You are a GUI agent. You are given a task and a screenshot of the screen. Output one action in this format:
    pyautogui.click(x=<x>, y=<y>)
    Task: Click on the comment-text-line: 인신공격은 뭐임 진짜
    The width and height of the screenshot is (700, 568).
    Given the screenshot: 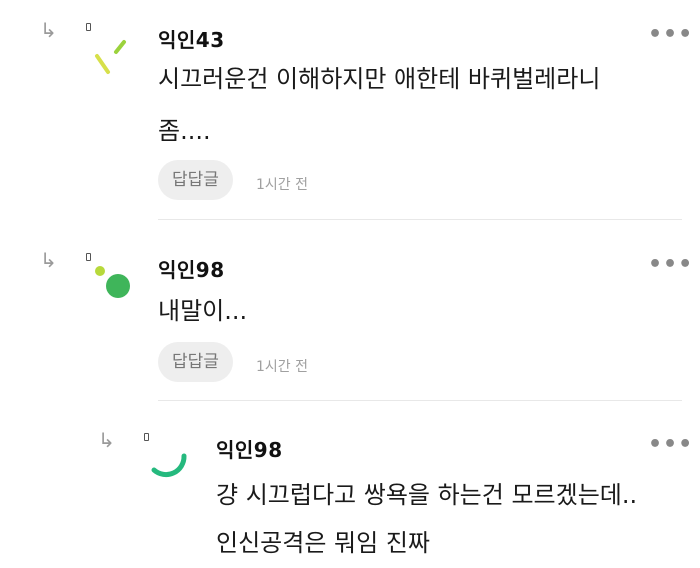 What is the action you would take?
    pyautogui.click(x=323, y=543)
    